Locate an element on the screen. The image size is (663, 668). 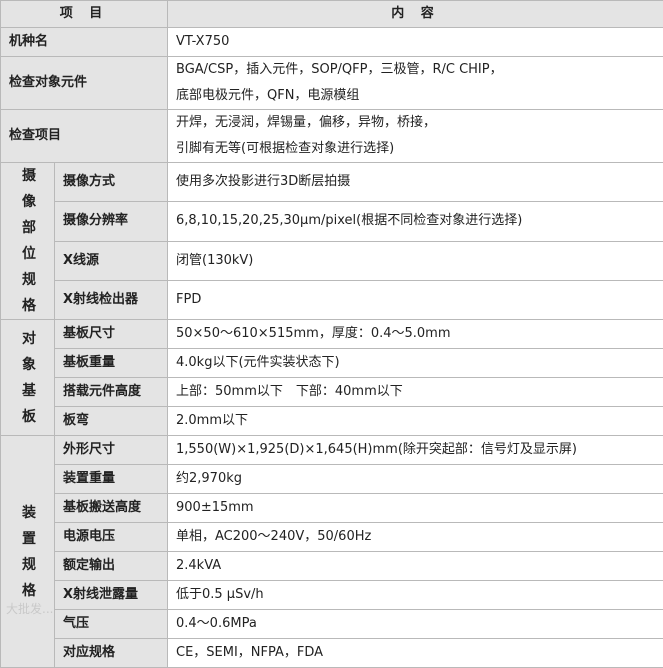
row-label: X线源 is located at coordinates (111, 260).